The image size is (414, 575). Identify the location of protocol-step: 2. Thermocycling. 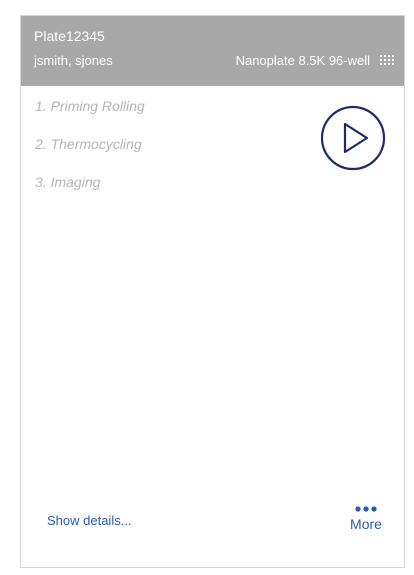
(90, 144).